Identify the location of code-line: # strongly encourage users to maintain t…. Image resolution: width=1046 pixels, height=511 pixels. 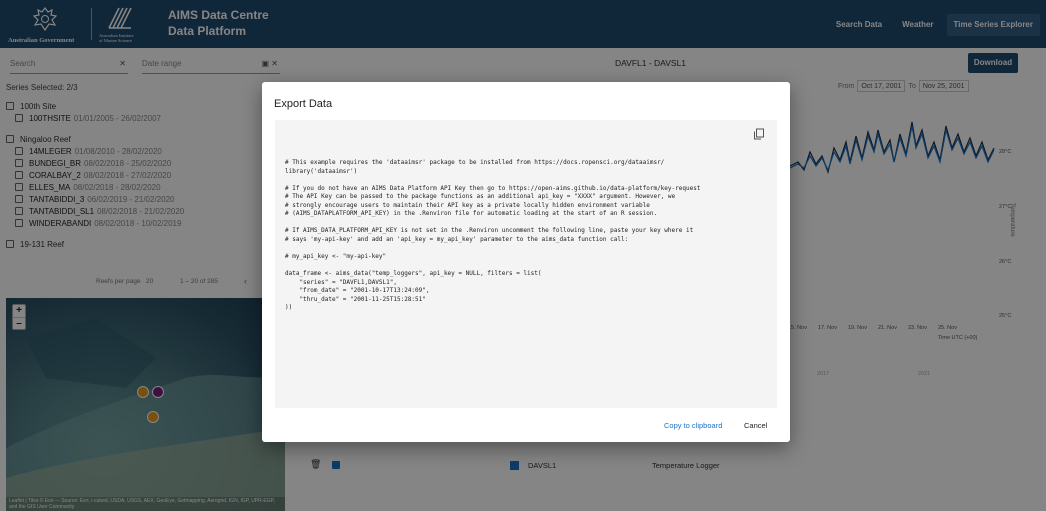
(467, 205).